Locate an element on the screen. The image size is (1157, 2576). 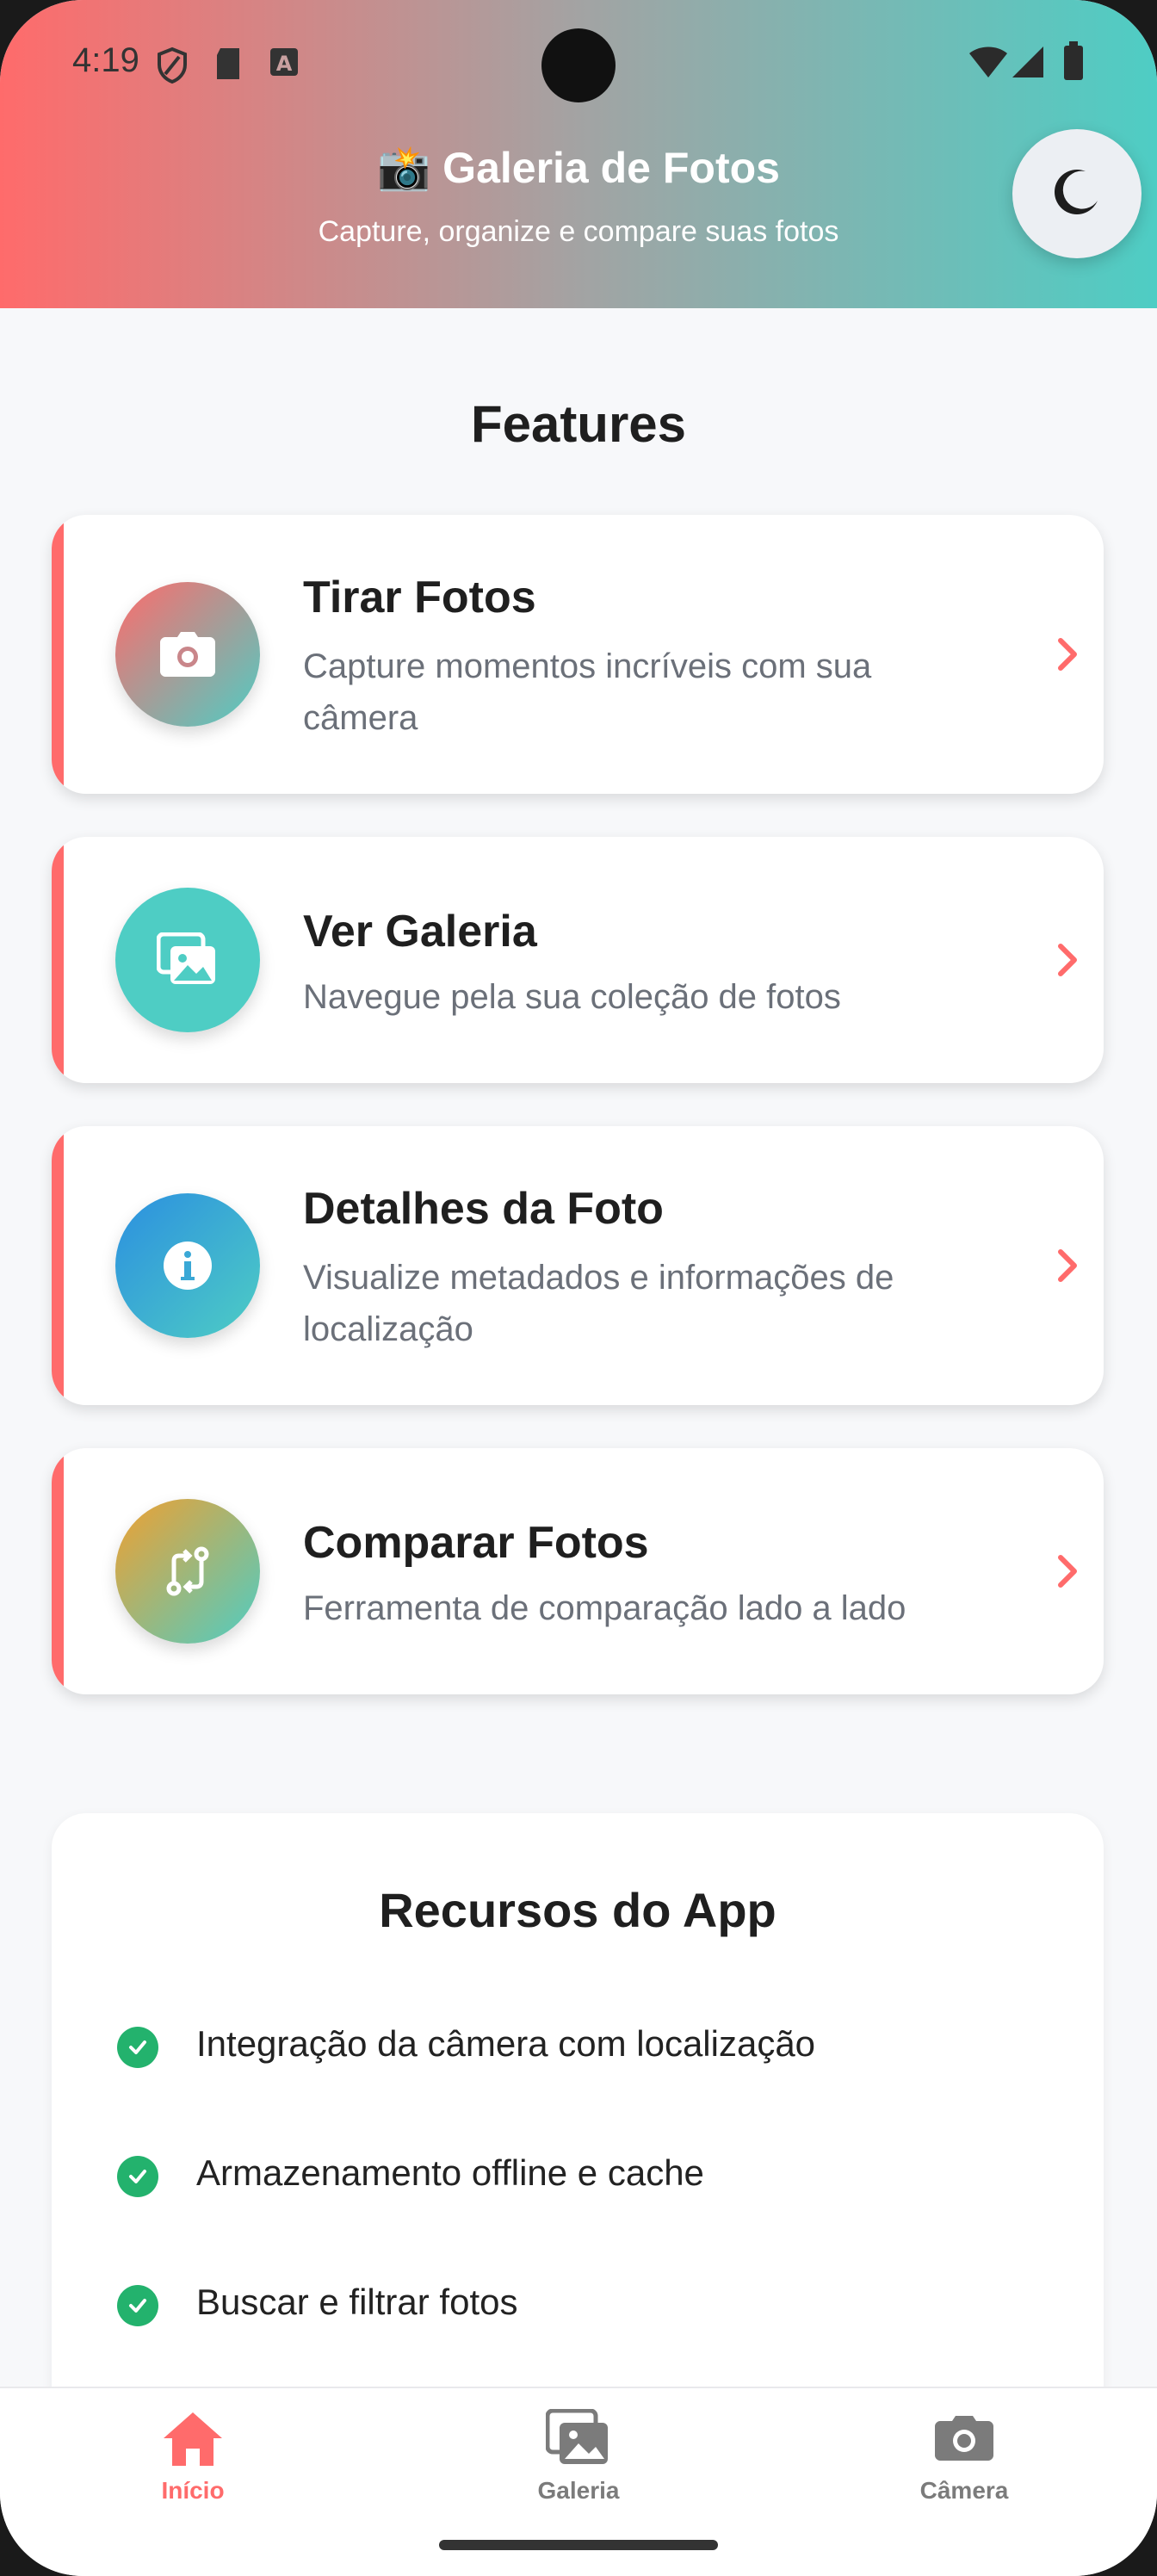
nav-label: Câmera is located at coordinates (964, 2491).